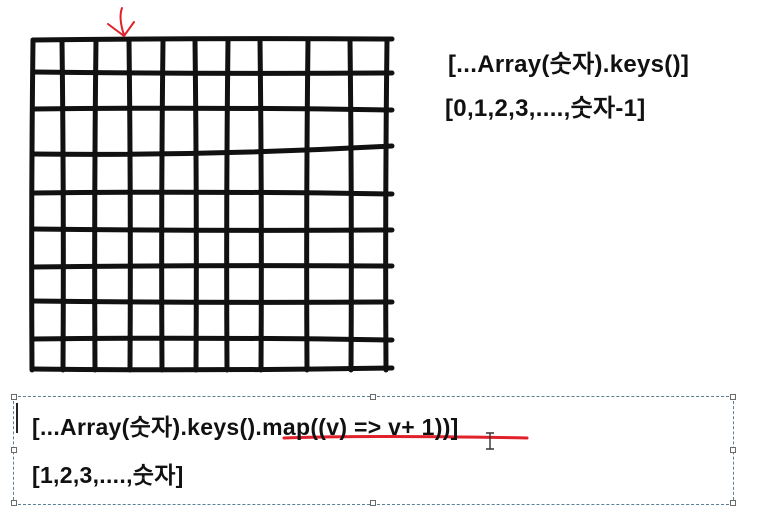 This screenshot has height=522, width=759. What do you see at coordinates (569, 64) in the screenshot?
I see `top-code-text: [...Array(숫자).keys()]` at bounding box center [569, 64].